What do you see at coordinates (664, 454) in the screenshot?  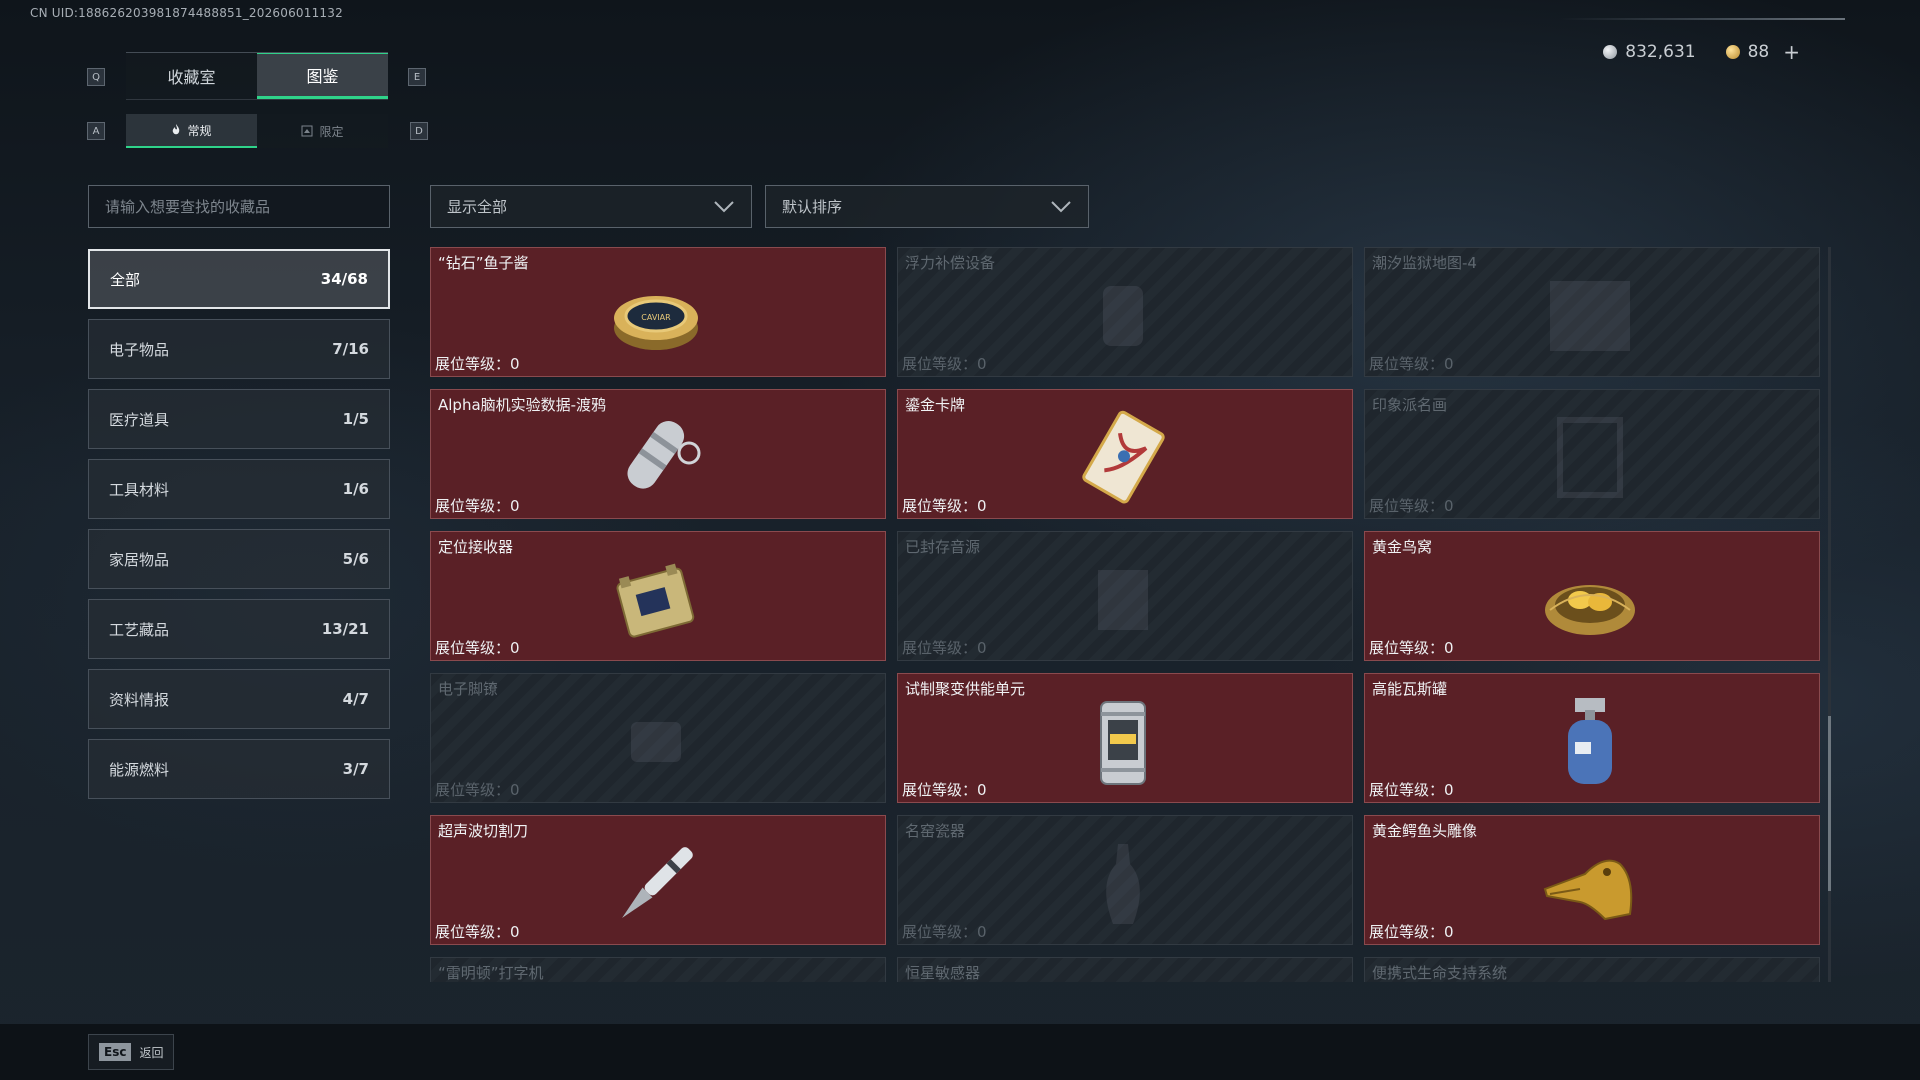 I see `data-capsule-icon` at bounding box center [664, 454].